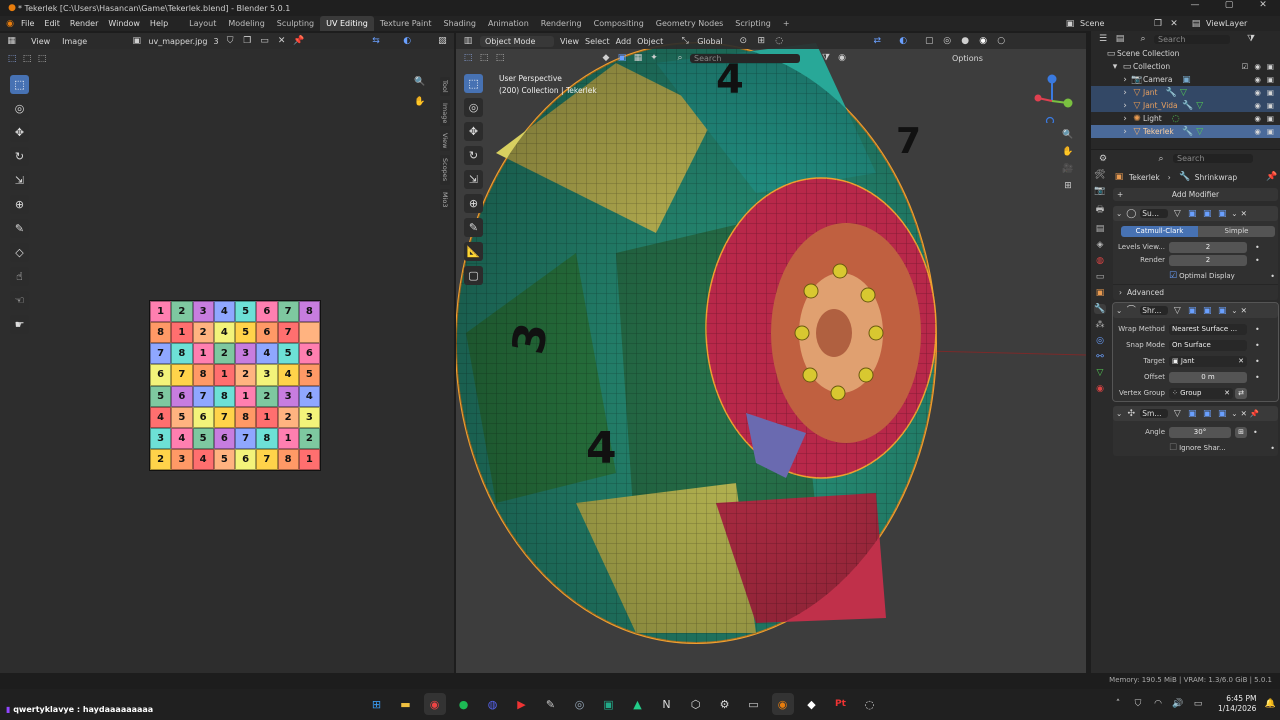 The width and height of the screenshot is (1280, 720). What do you see at coordinates (1103, 159) in the screenshot?
I see `editor-type-icon: ⚙` at bounding box center [1103, 159].